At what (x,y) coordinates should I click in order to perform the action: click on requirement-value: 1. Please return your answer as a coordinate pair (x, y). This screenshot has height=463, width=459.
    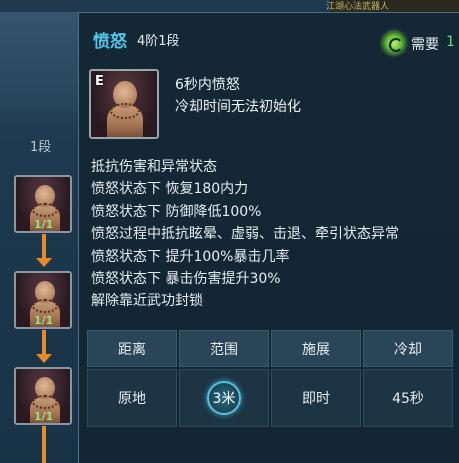
    Looking at the image, I should click on (450, 42).